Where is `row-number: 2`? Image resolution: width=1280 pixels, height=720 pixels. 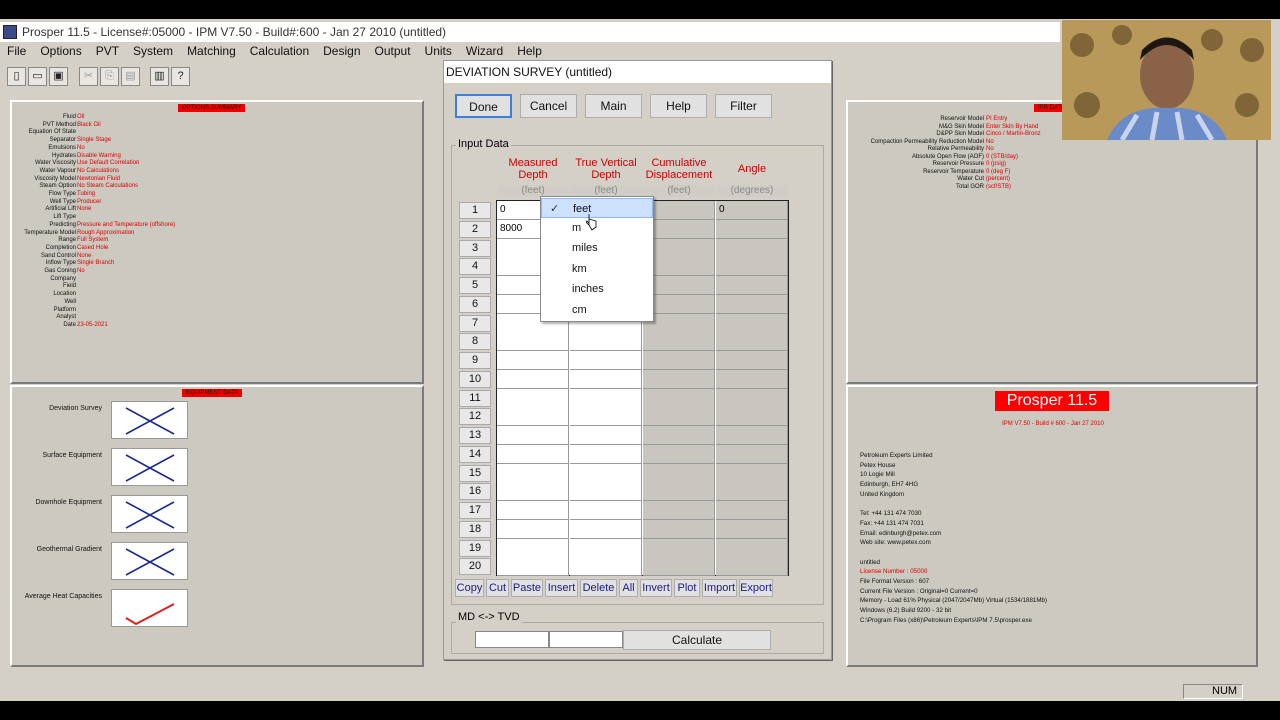
row-number: 2 is located at coordinates (475, 229).